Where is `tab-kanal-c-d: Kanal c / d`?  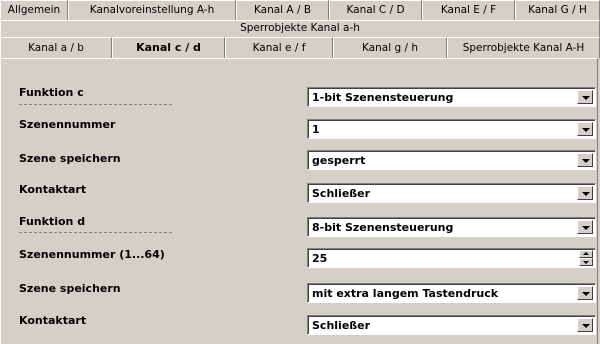 tab-kanal-c-d: Kanal c / d is located at coordinates (168, 47).